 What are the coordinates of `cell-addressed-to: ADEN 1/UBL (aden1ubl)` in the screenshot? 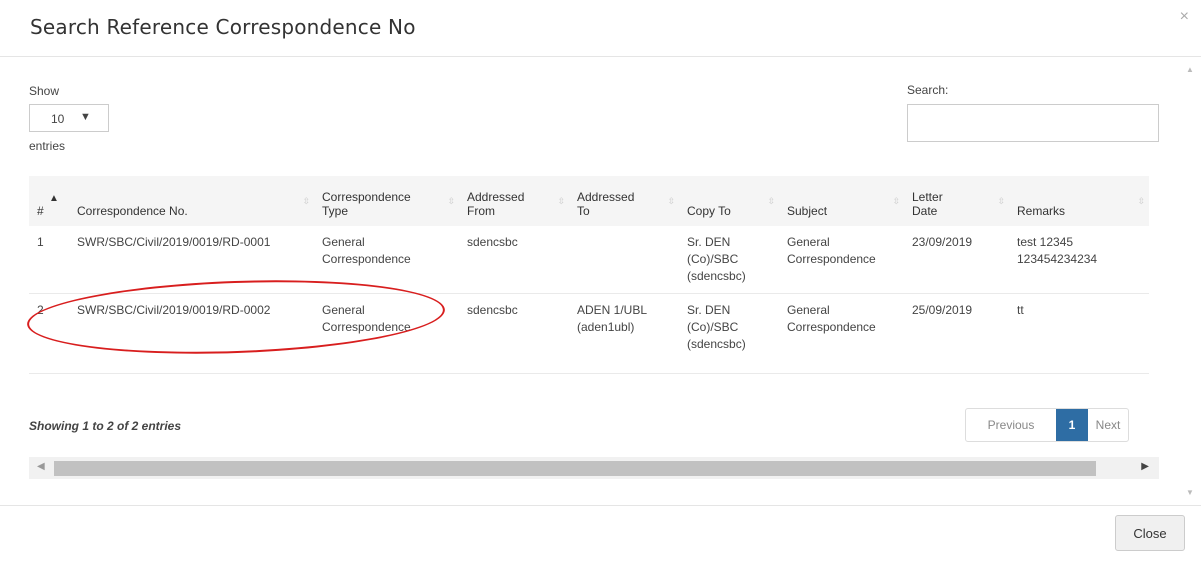 It's located at (624, 333).